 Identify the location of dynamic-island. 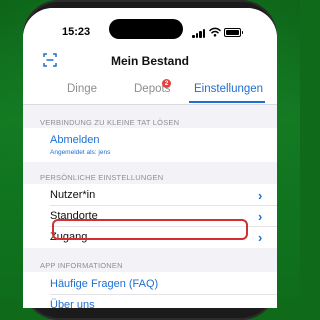
(146, 29).